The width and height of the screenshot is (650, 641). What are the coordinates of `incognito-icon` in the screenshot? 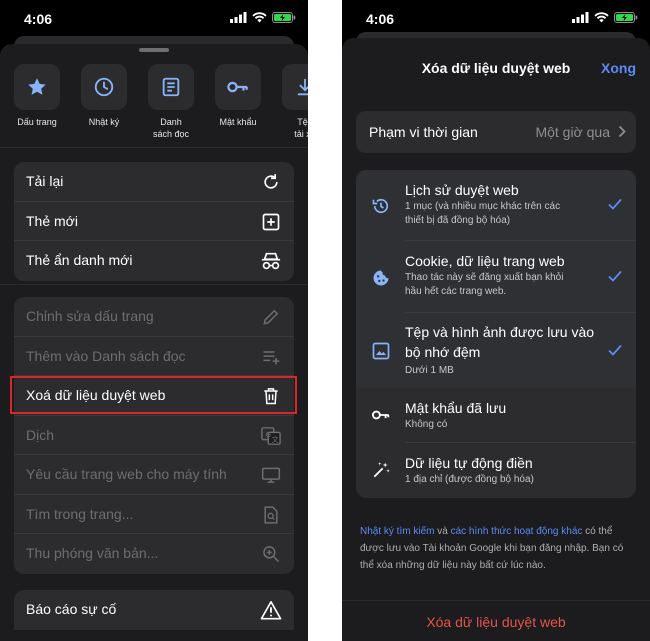 It's located at (271, 261).